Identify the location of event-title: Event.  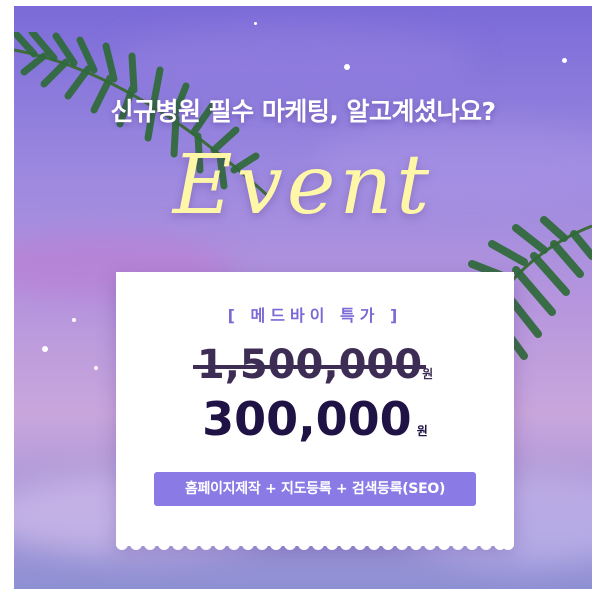
(303, 185).